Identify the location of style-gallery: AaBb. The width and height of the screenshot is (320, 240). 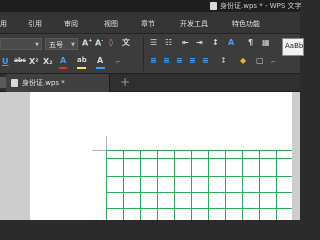
(293, 47).